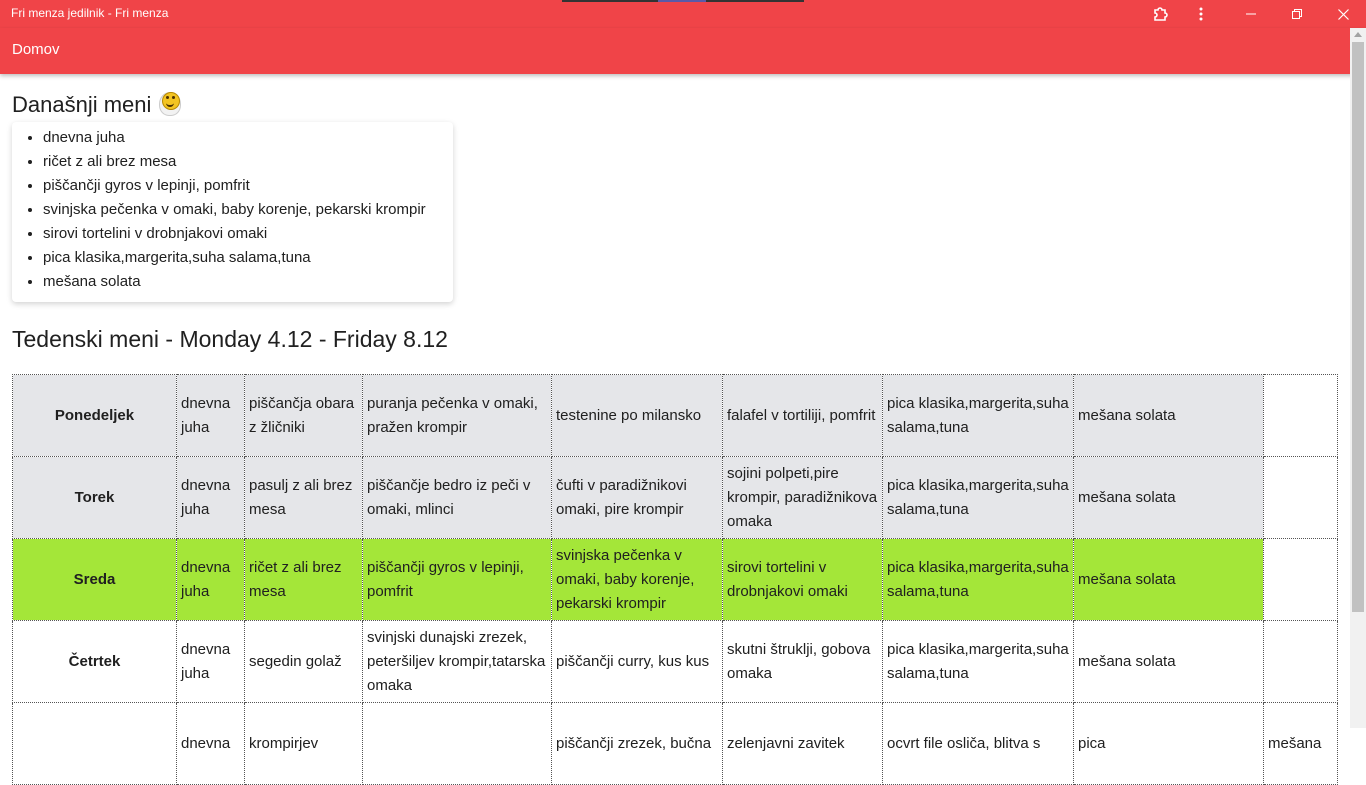 The height and width of the screenshot is (785, 1366). Describe the element at coordinates (637, 743) in the screenshot. I see `menu-cell: piščančji zrezek, bučna` at that location.